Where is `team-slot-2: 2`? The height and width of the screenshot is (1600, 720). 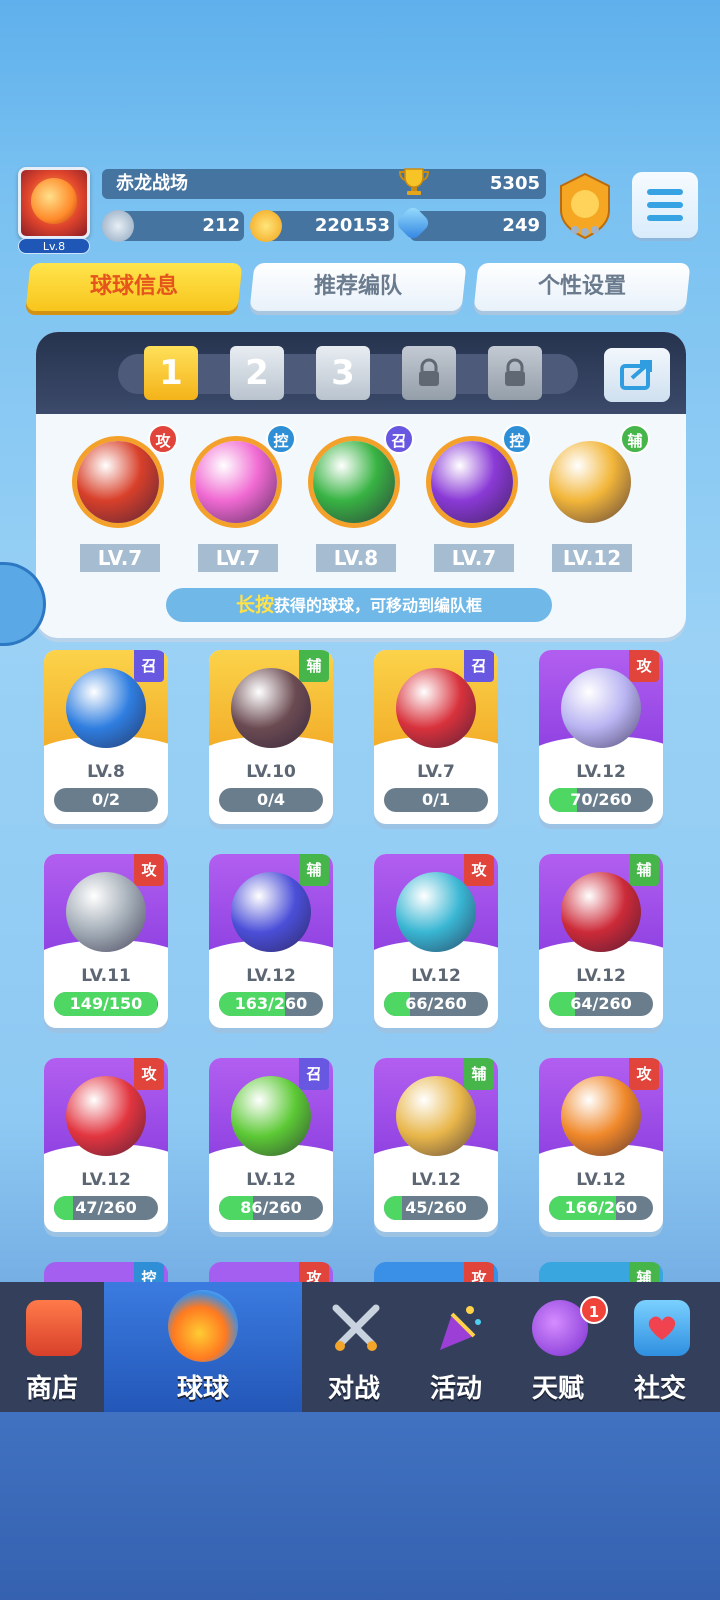 team-slot-2: 2 is located at coordinates (257, 373).